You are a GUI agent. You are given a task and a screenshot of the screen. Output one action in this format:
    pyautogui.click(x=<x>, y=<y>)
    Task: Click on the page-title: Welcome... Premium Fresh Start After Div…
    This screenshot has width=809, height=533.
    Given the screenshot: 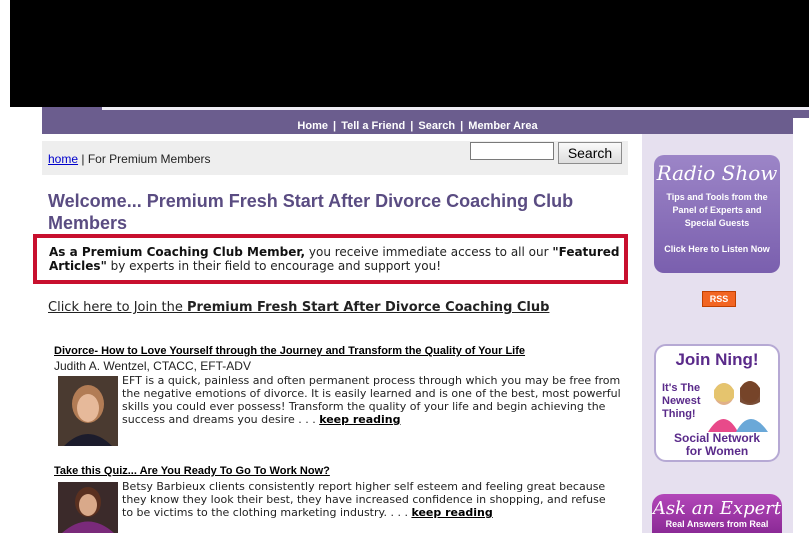 What is the action you would take?
    pyautogui.click(x=311, y=212)
    